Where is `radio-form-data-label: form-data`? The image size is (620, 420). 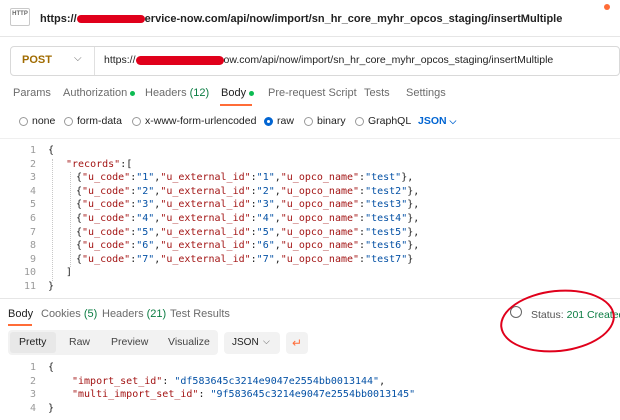 radio-form-data-label: form-data is located at coordinates (99, 121).